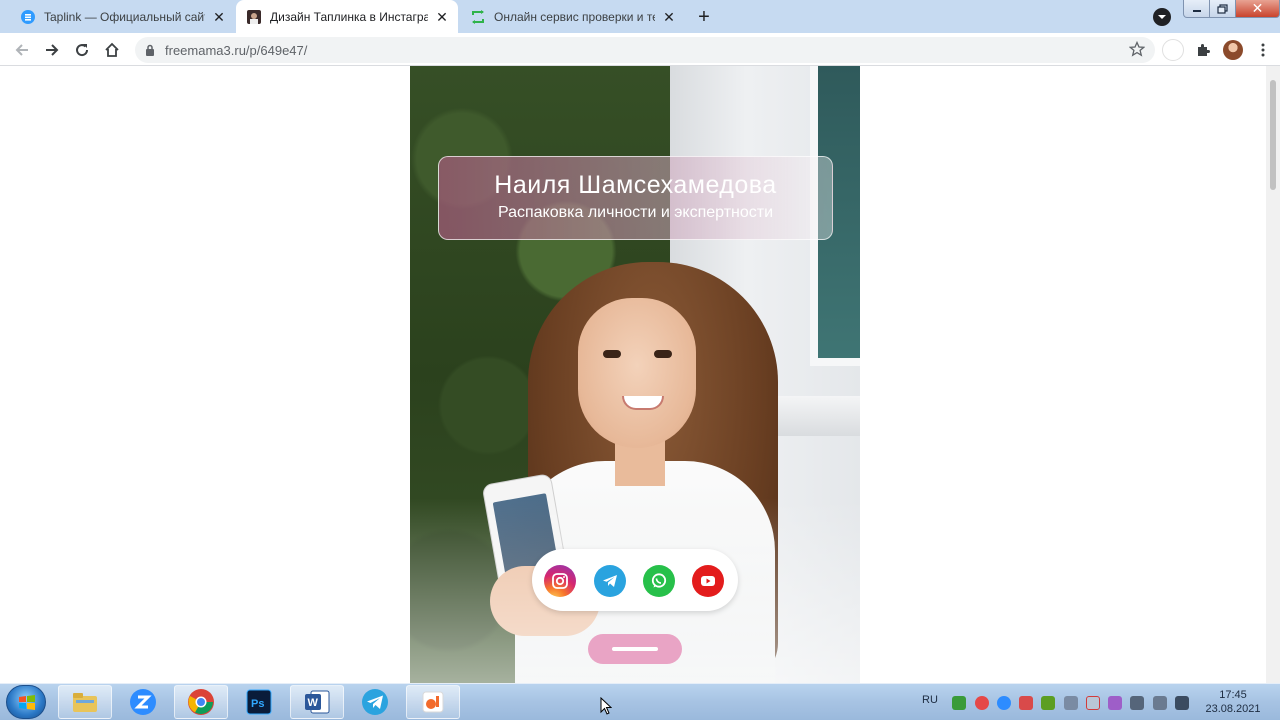  What do you see at coordinates (1233, 702) in the screenshot?
I see `taskbar-clock: 17:45 23.08.2021` at bounding box center [1233, 702].